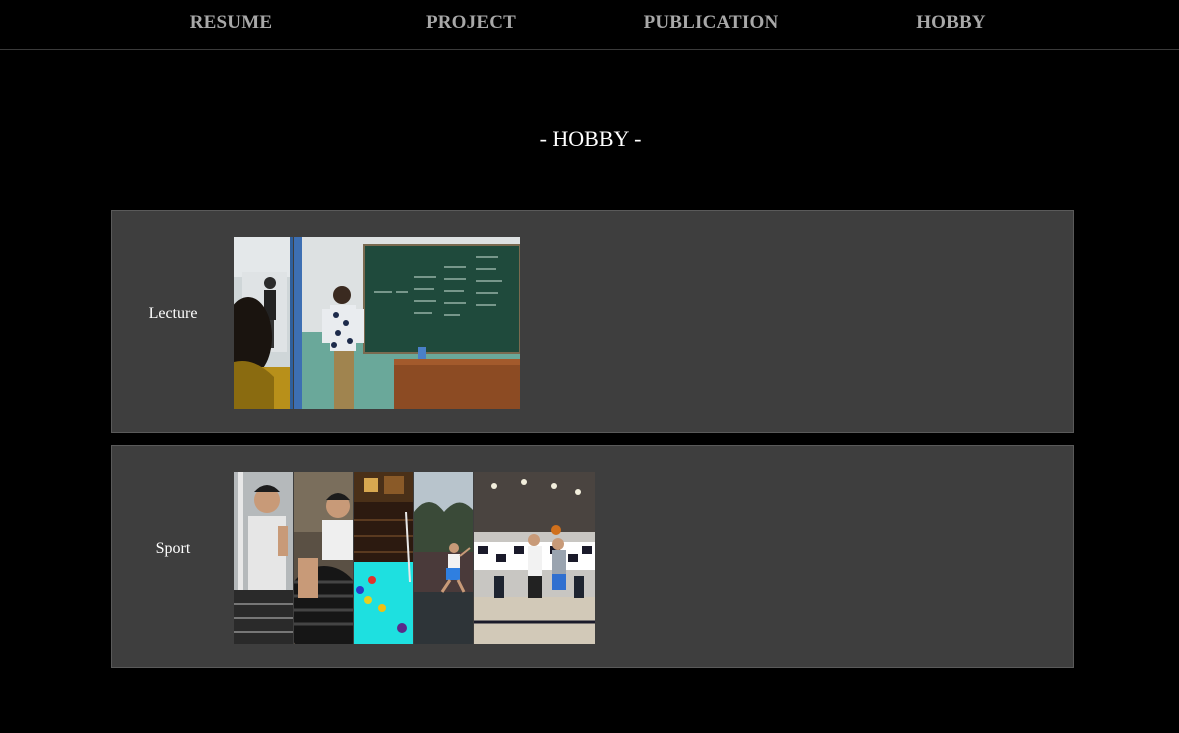 Image resolution: width=1179 pixels, height=733 pixels. Describe the element at coordinates (590, 138) in the screenshot. I see `page-title: - HOBBY -` at that location.